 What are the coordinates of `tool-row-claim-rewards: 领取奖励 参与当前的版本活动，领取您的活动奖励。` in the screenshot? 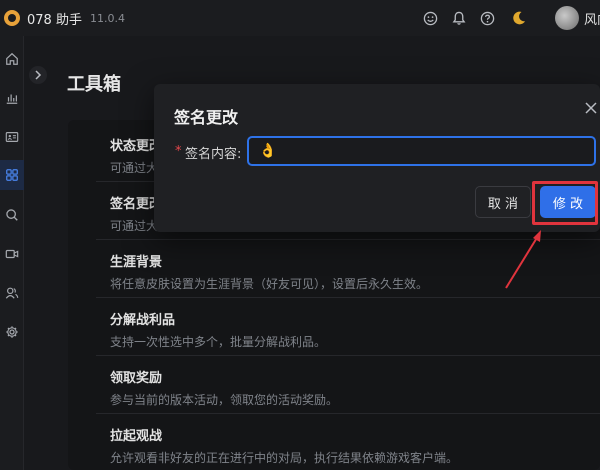 It's located at (348, 385).